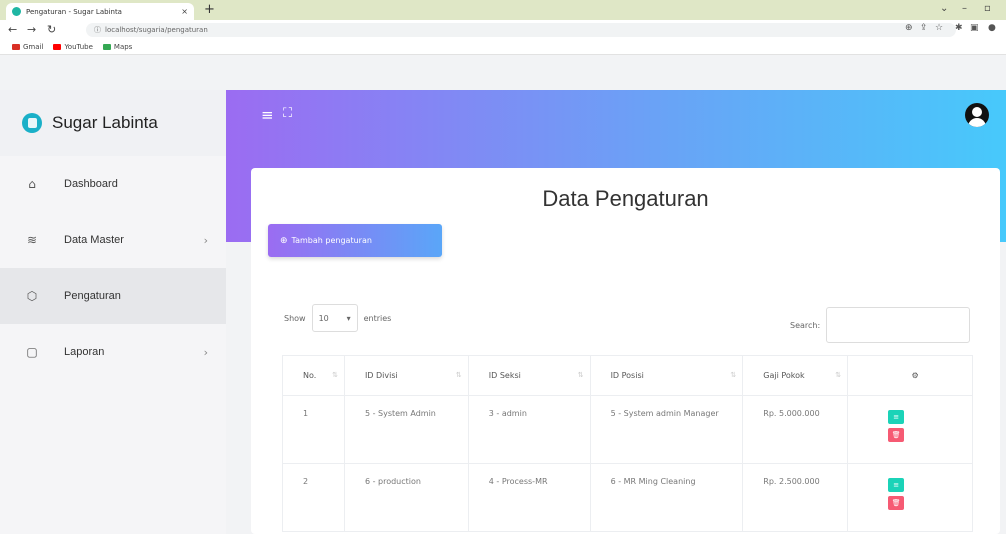  I want to click on sidepanel-icon: ▣, so click(974, 28).